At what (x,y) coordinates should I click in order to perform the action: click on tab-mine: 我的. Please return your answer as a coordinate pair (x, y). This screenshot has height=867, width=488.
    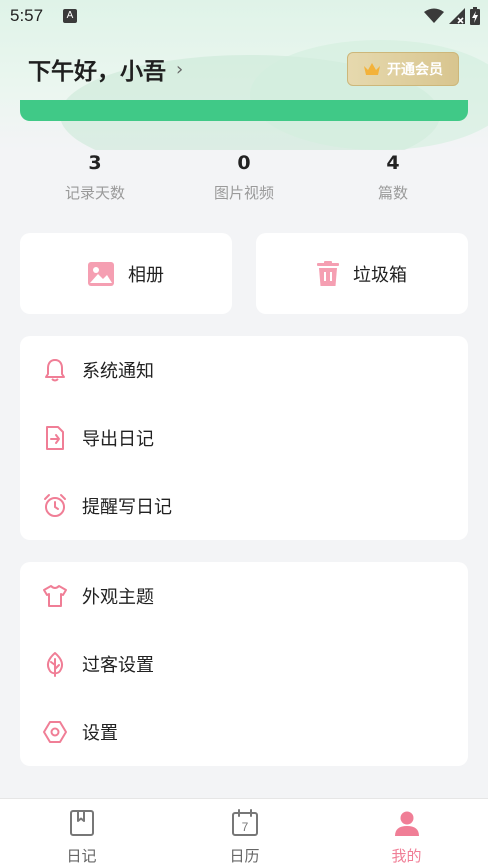
    Looking at the image, I should click on (406, 833).